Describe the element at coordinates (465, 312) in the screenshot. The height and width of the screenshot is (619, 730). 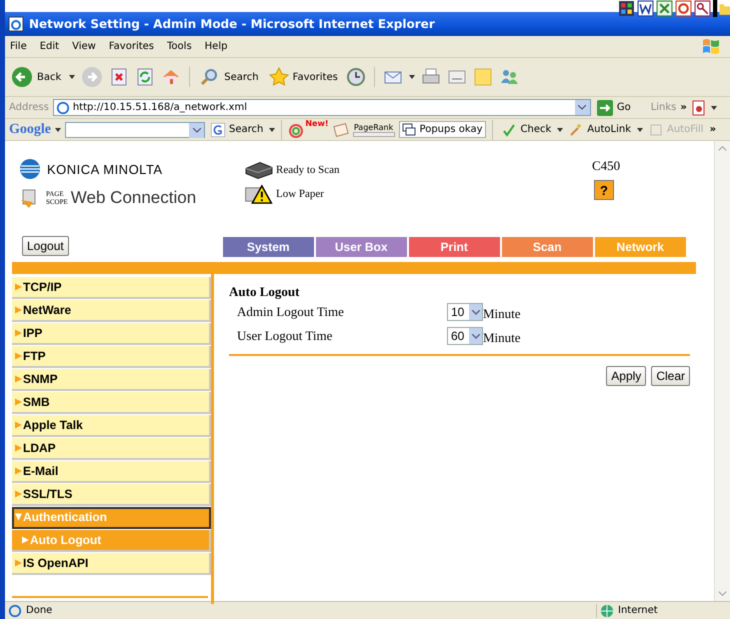
I see `minutes-select: 10` at that location.